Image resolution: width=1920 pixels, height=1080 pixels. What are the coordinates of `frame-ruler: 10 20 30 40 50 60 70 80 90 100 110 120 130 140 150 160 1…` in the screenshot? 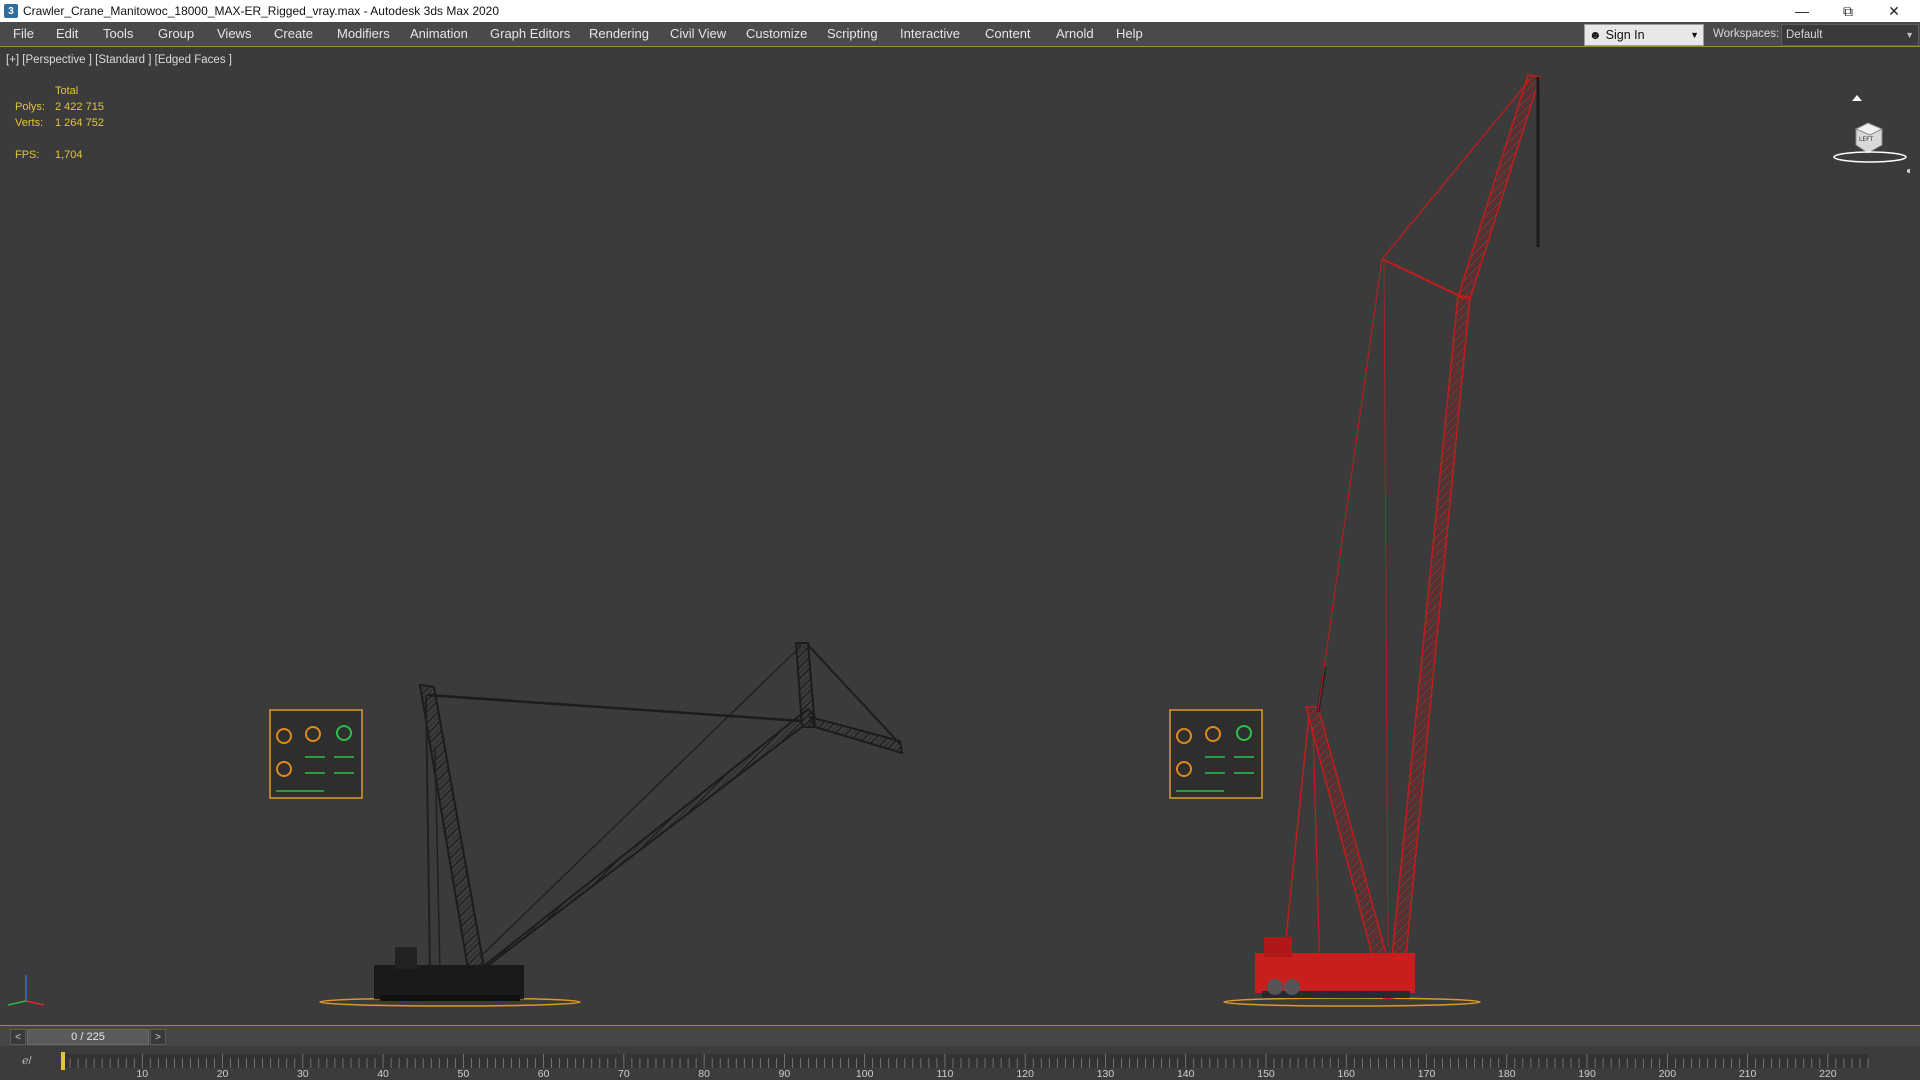 It's located at (960, 1063).